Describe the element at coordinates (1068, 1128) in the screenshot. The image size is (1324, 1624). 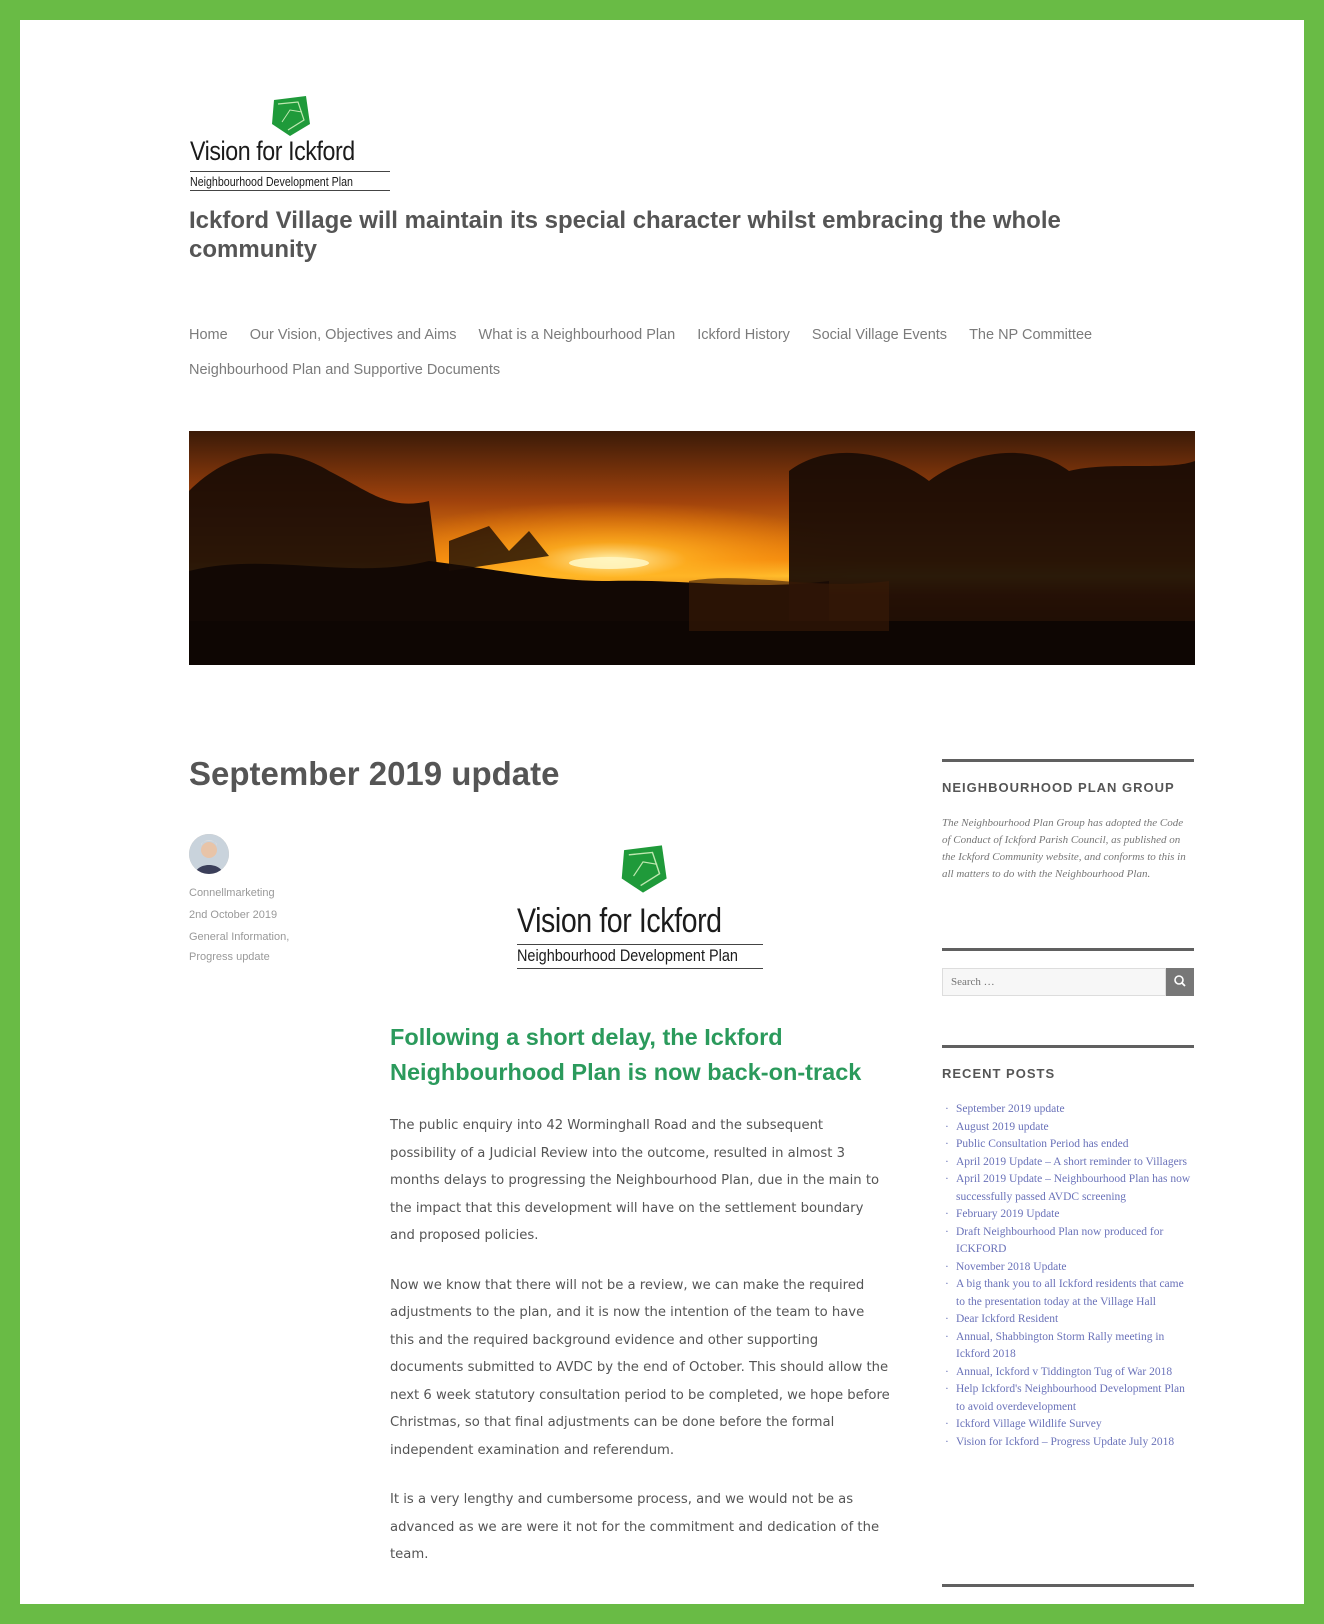
I see `recent-post-link: August 2019 update` at that location.